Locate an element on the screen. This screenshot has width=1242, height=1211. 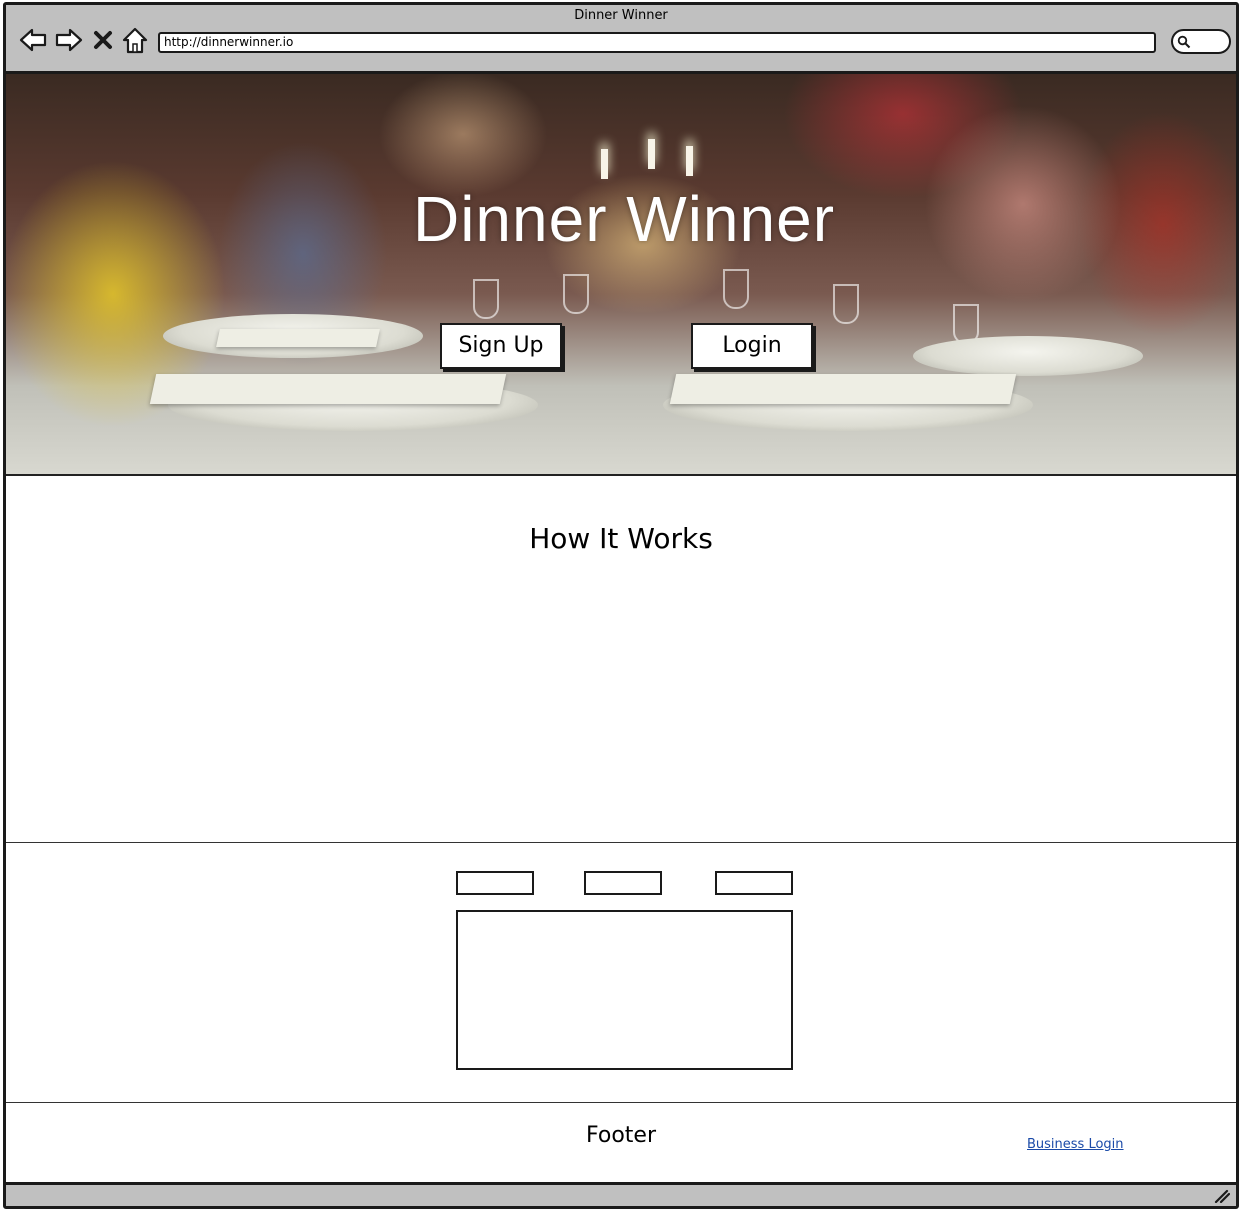
forward-arrow-icon is located at coordinates (69, 40).